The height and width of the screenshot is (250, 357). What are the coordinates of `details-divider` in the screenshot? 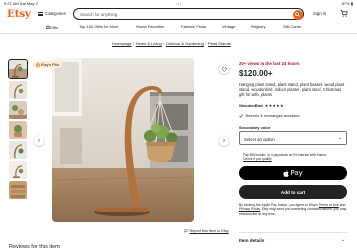 It's located at (293, 232).